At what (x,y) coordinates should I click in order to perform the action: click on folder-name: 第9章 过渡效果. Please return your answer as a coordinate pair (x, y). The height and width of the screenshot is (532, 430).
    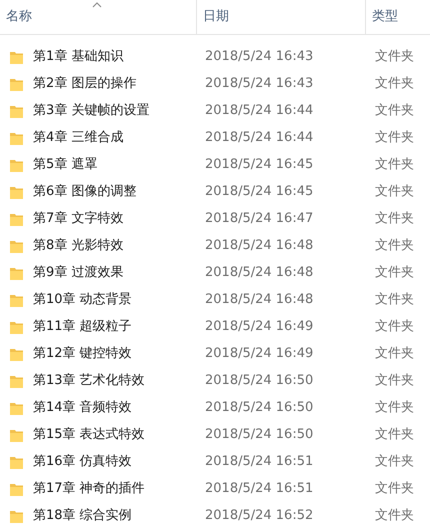
    Looking at the image, I should click on (78, 272).